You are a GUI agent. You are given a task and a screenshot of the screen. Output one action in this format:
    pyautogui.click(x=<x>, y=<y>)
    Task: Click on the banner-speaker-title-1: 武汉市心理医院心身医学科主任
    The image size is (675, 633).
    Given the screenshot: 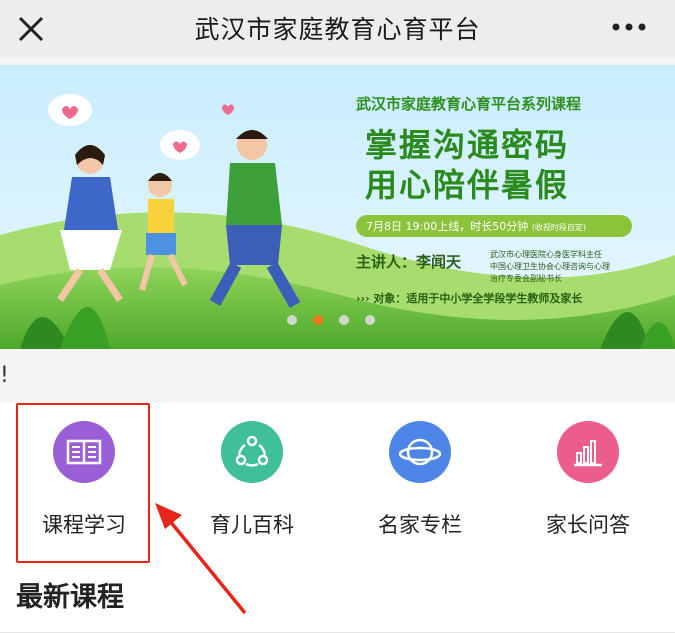 What is the action you would take?
    pyautogui.click(x=546, y=254)
    